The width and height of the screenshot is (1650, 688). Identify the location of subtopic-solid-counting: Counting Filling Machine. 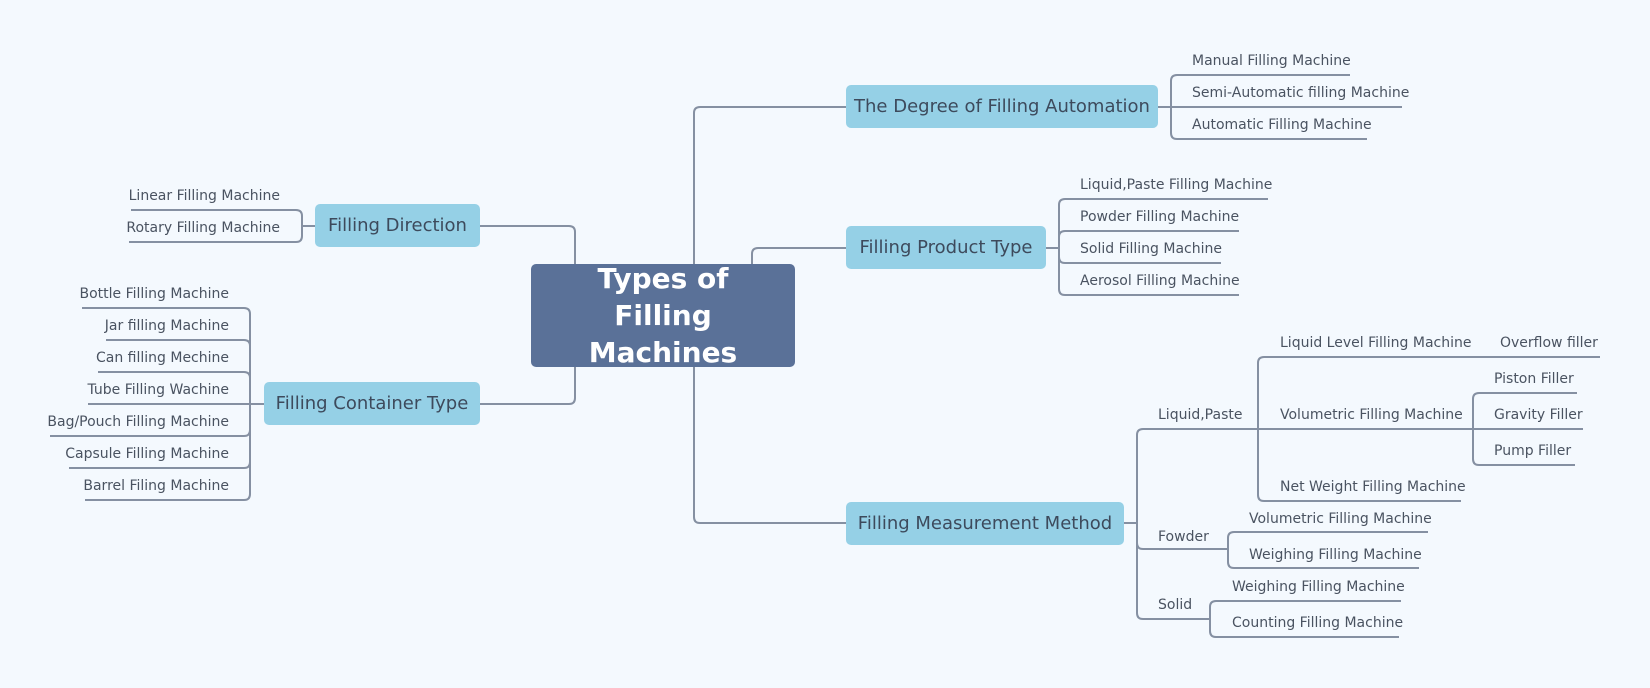
(1317, 623).